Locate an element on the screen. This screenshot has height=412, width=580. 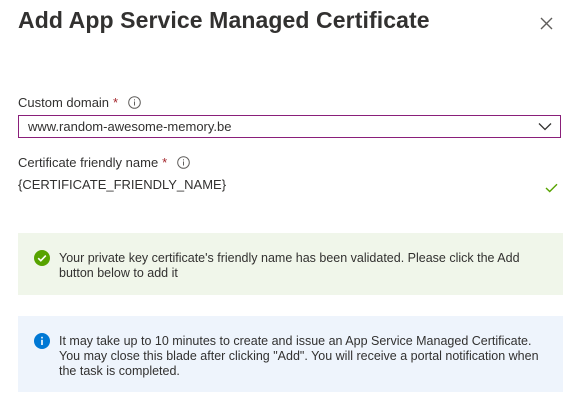
custom-domain-label: Custom domain * is located at coordinates (79, 102).